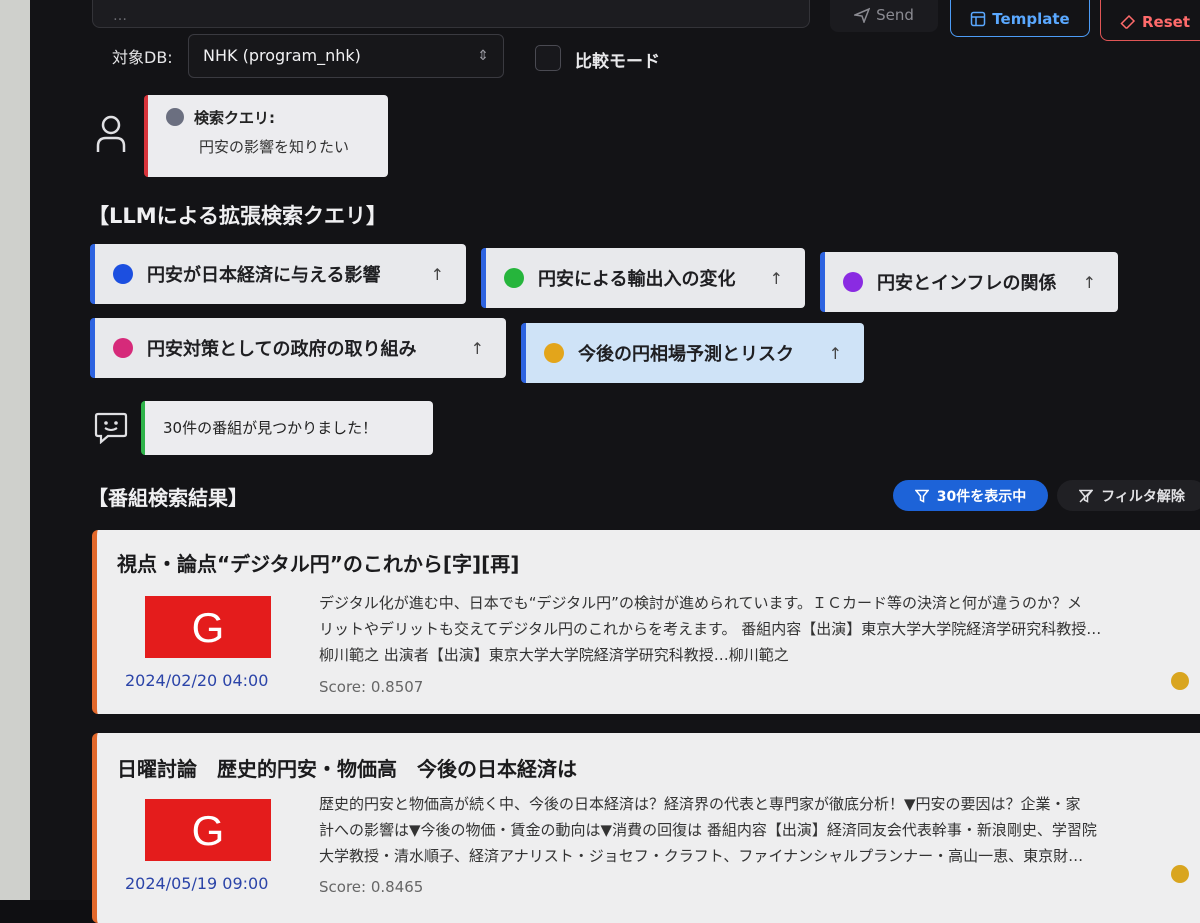  I want to click on template-button: Template, so click(1020, 18).